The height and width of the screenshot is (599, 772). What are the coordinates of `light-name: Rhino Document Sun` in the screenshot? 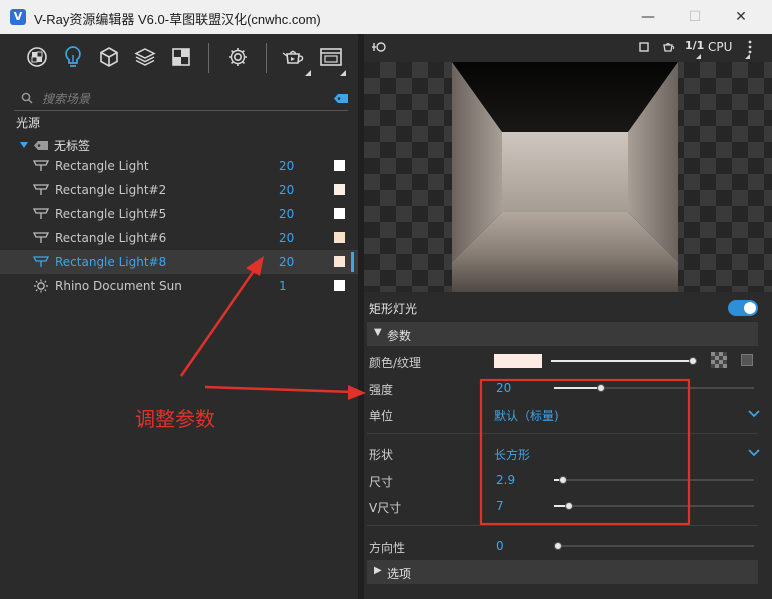 It's located at (118, 286).